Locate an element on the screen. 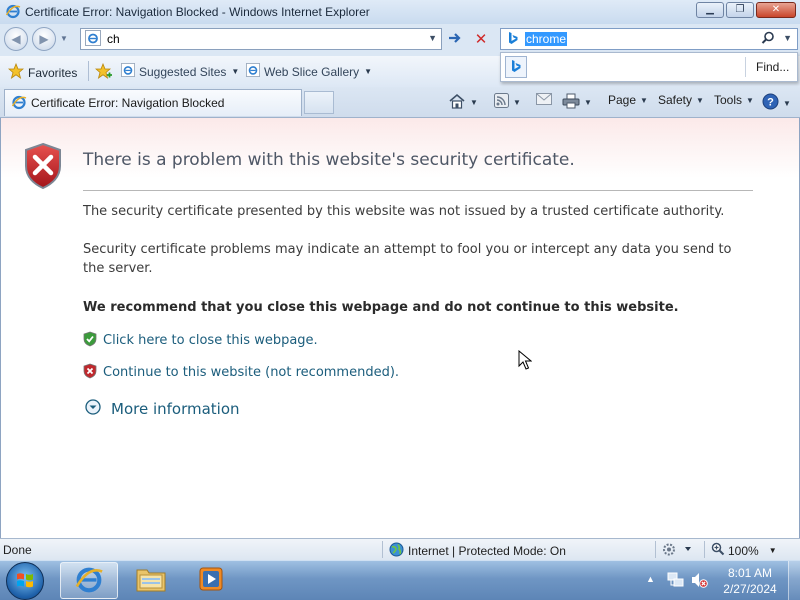  folder-icon is located at coordinates (151, 580).